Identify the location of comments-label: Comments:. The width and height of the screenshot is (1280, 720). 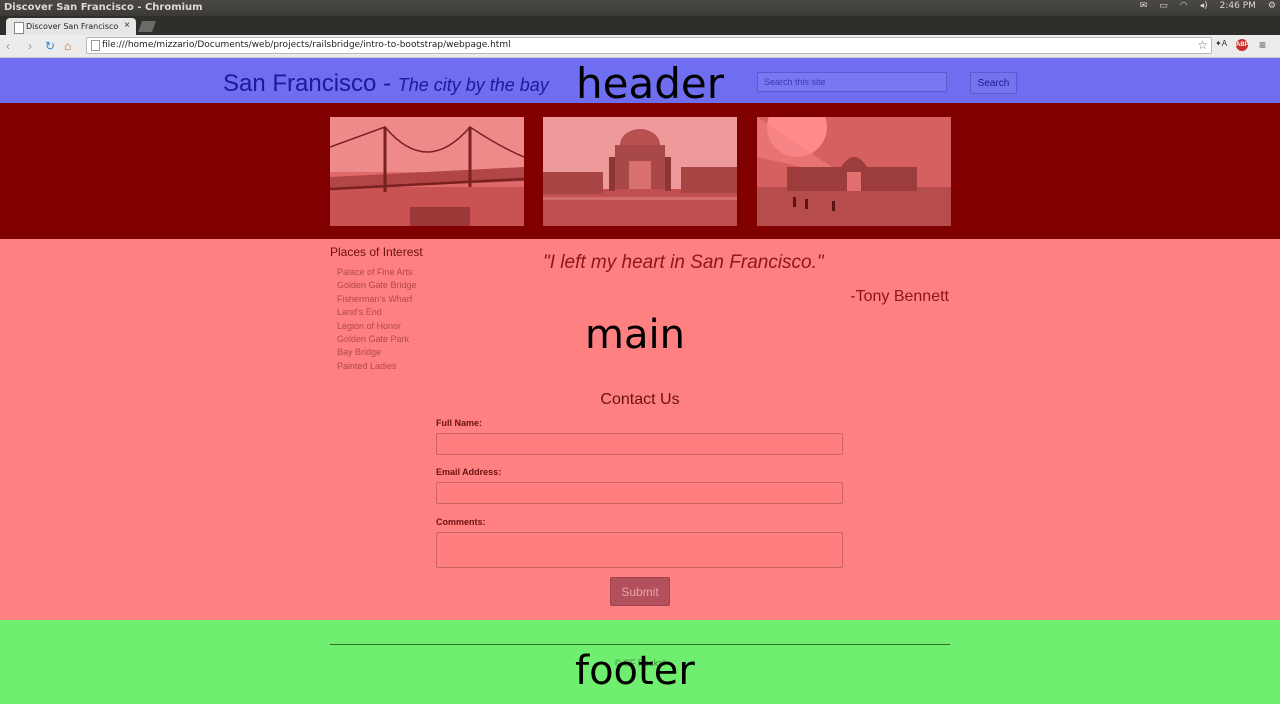
(461, 522).